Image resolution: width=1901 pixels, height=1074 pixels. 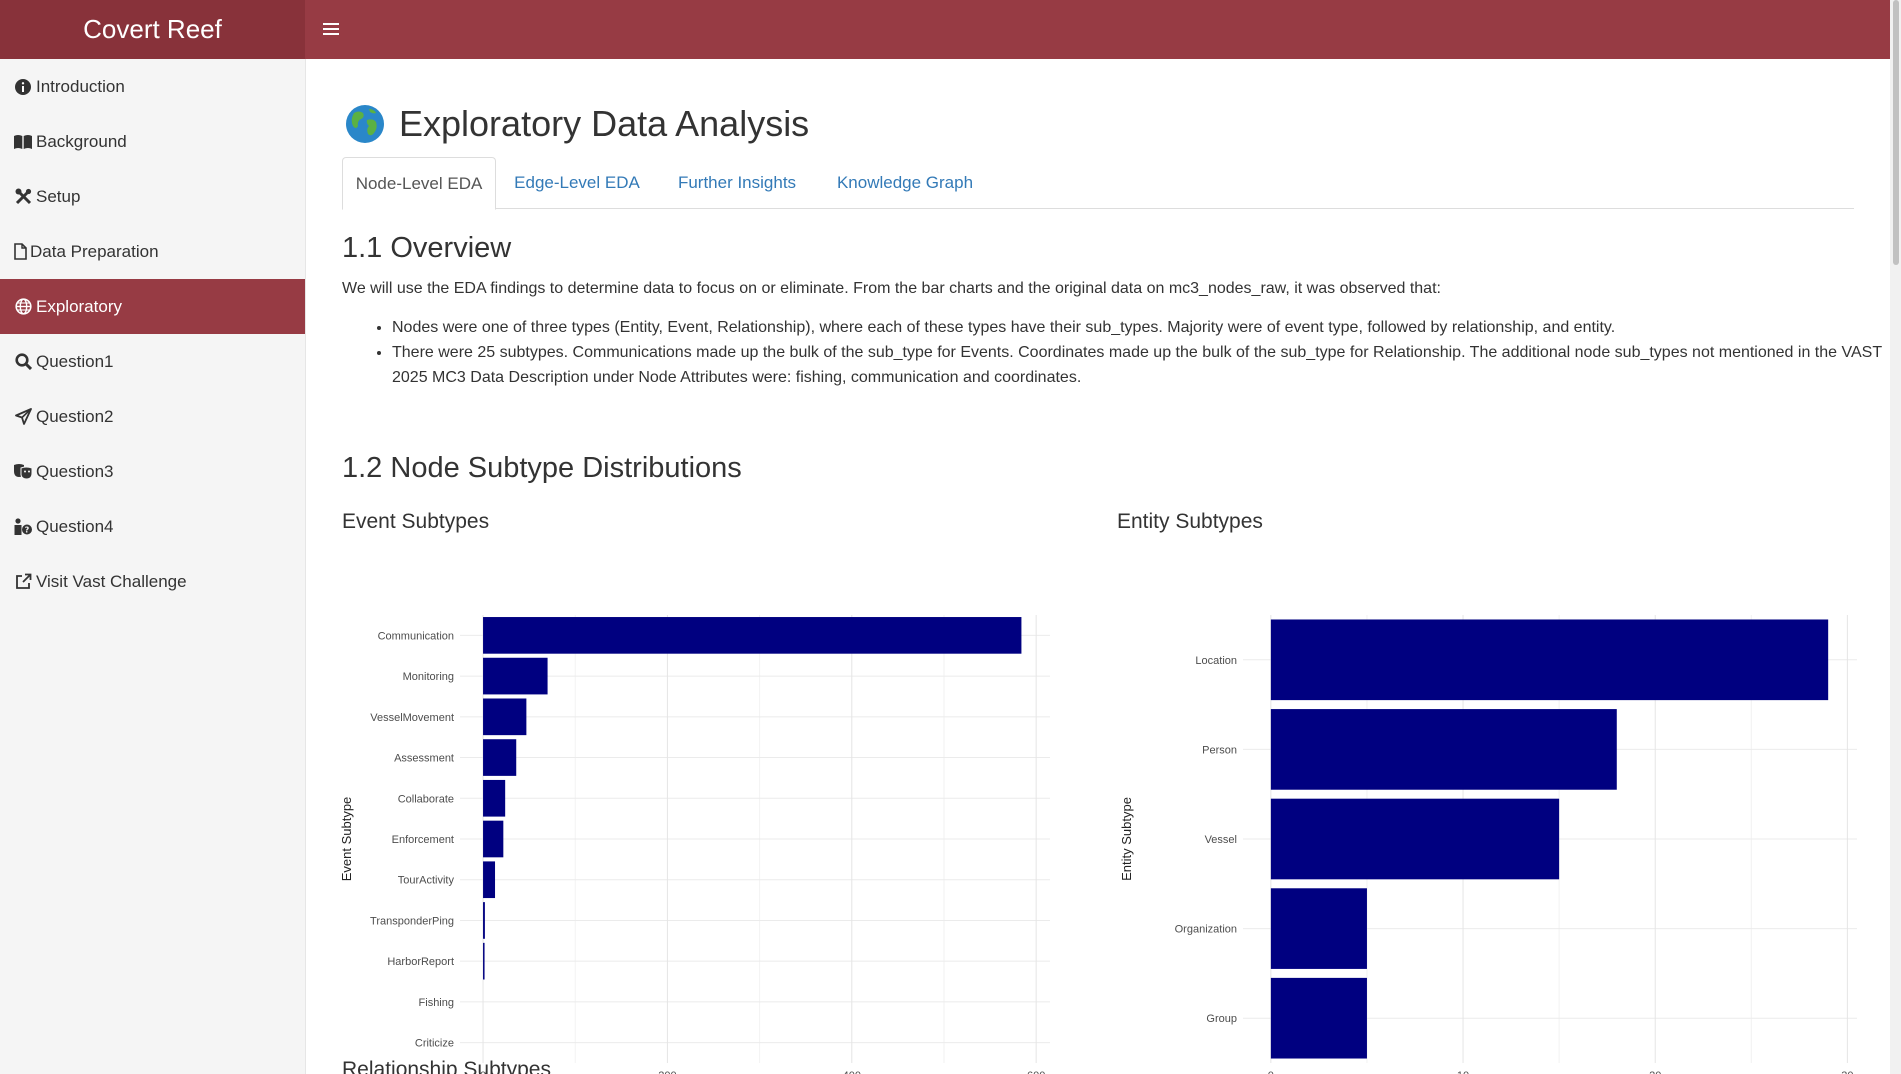 What do you see at coordinates (436, 1003) in the screenshot?
I see `y-tick-label: Fishing` at bounding box center [436, 1003].